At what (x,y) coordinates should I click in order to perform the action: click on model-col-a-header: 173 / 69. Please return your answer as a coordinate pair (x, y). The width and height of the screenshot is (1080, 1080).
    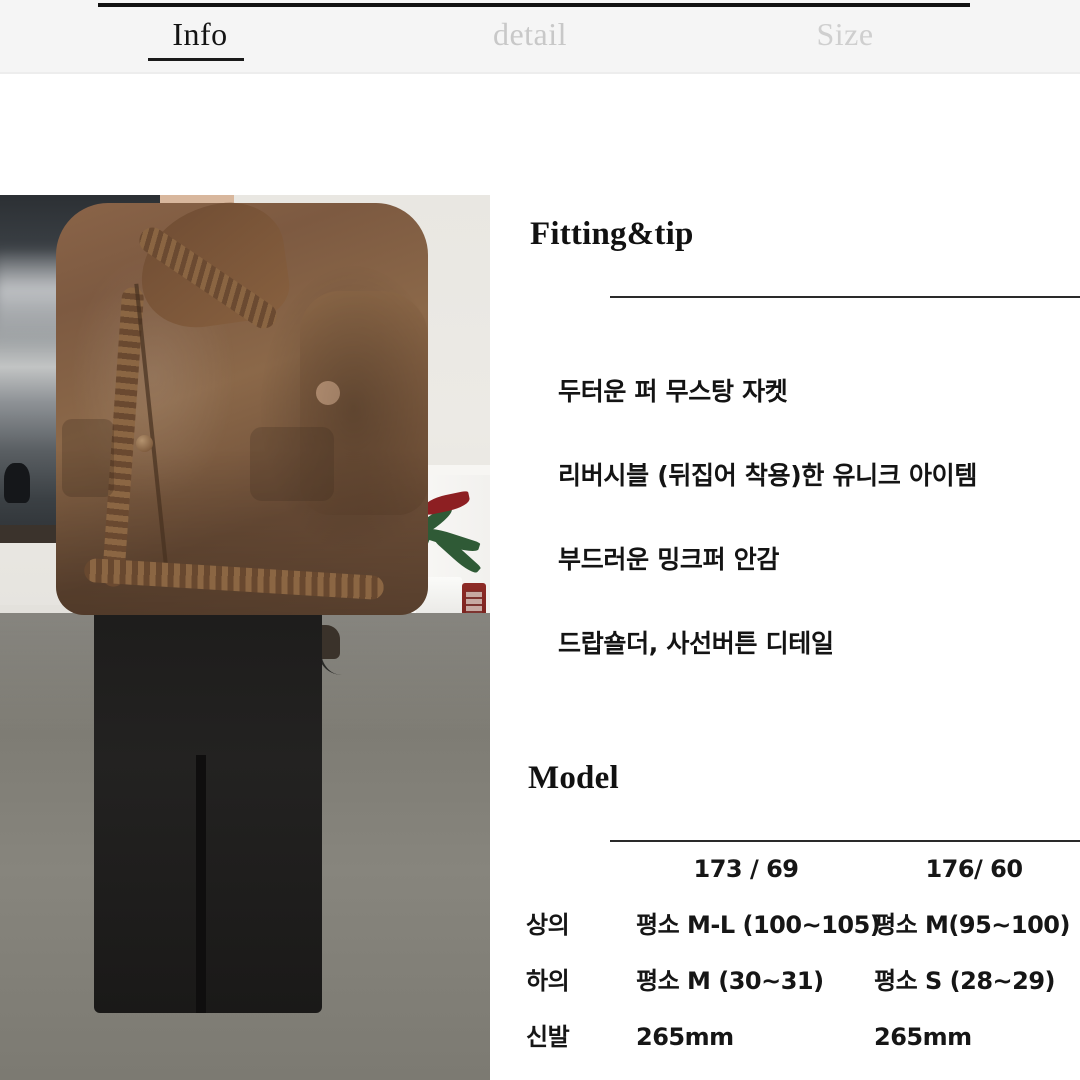
    Looking at the image, I should click on (746, 869).